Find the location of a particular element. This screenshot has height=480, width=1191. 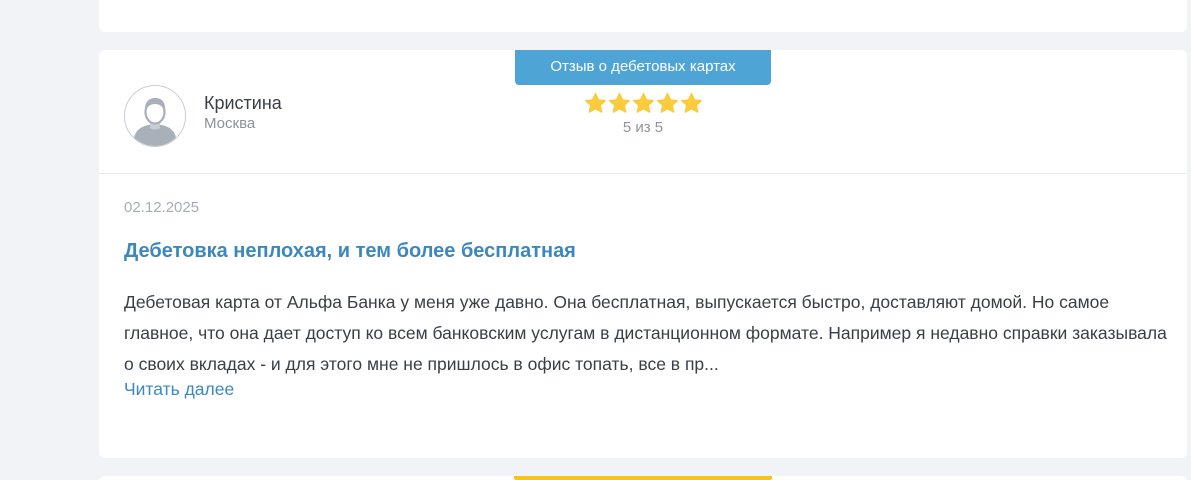

card-divider is located at coordinates (643, 173).